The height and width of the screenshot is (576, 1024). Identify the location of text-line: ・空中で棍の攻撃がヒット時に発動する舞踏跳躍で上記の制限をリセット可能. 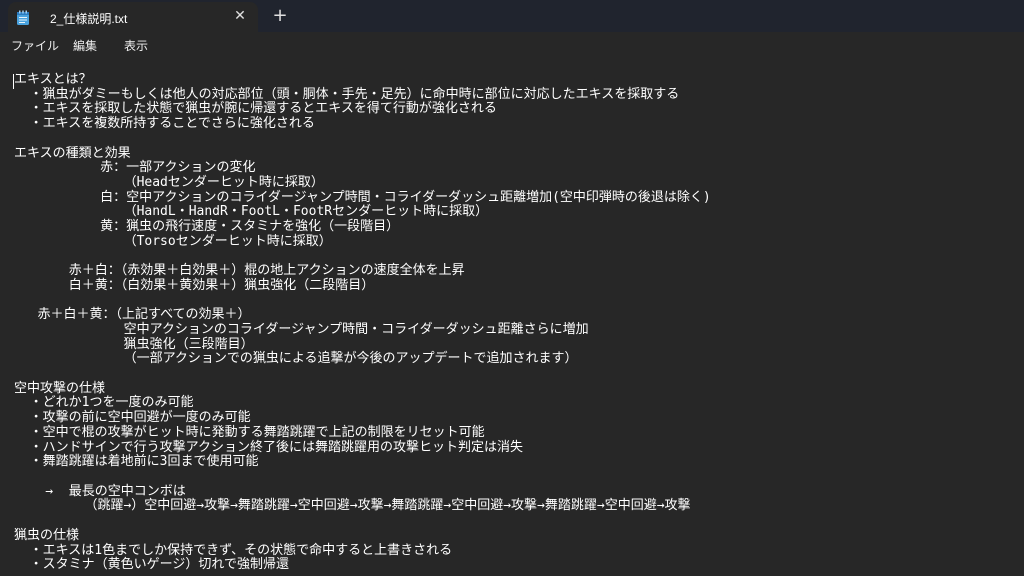
(249, 432).